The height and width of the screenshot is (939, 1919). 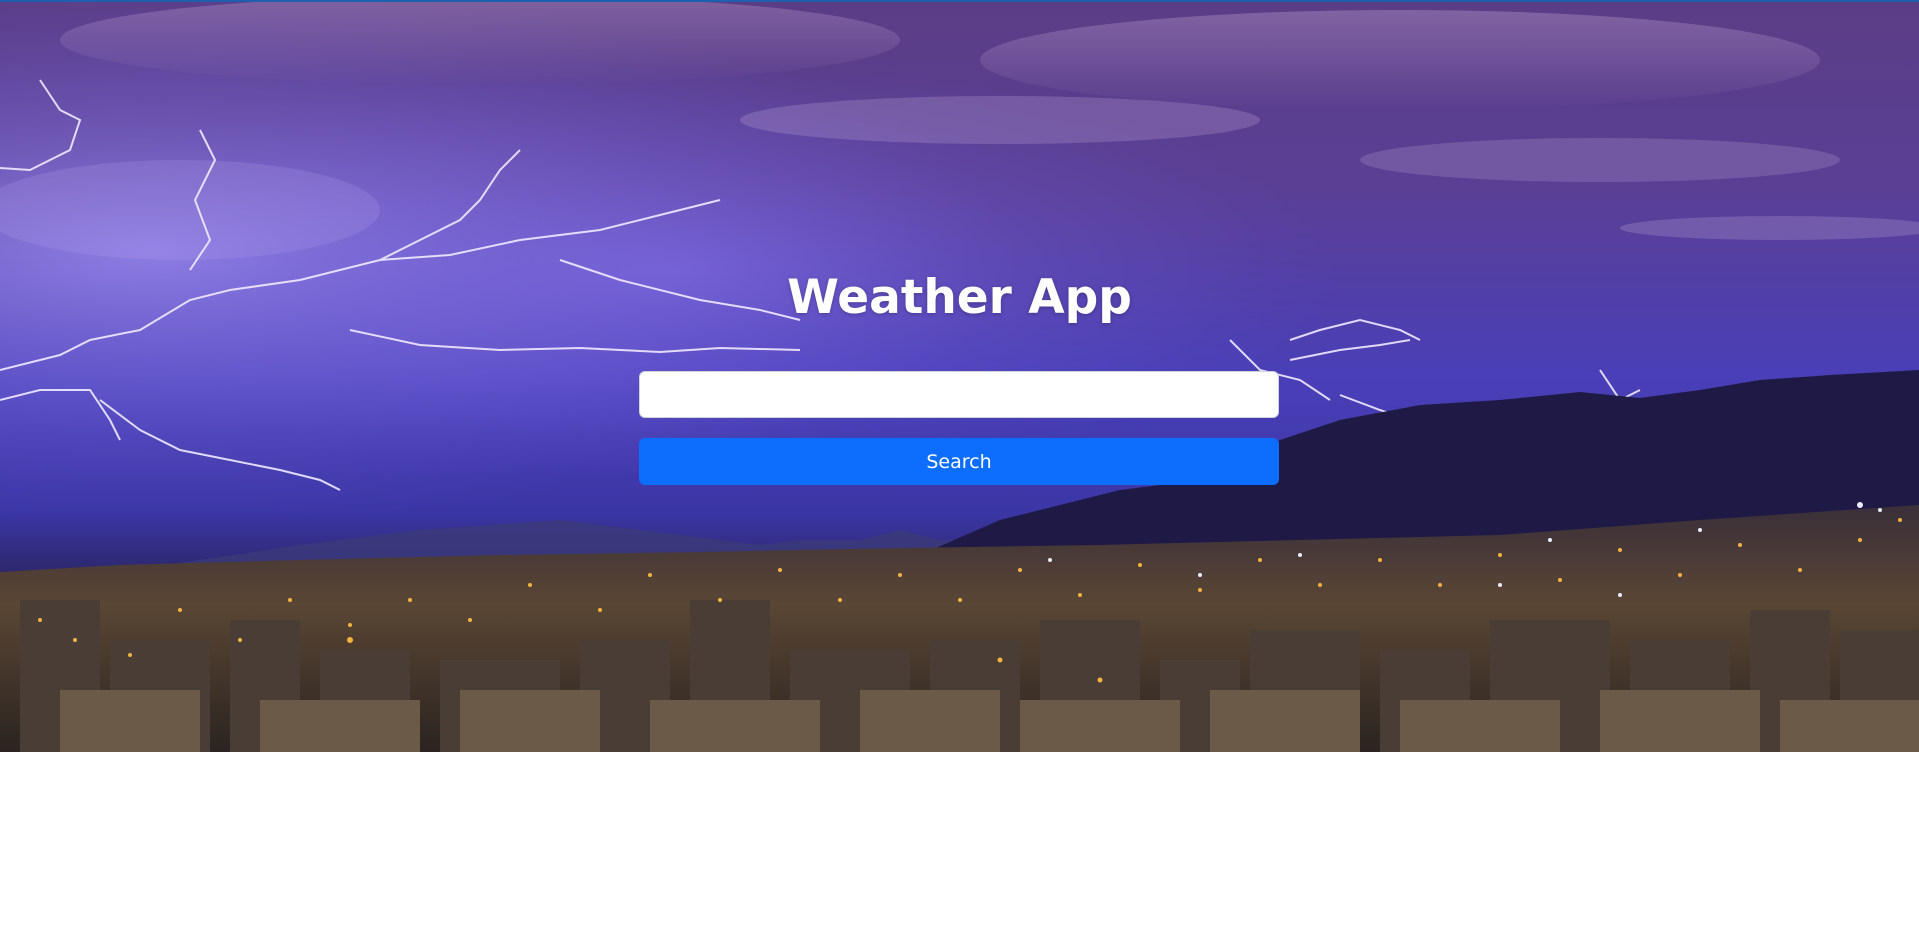 I want to click on search-button: Search, so click(x=959, y=461).